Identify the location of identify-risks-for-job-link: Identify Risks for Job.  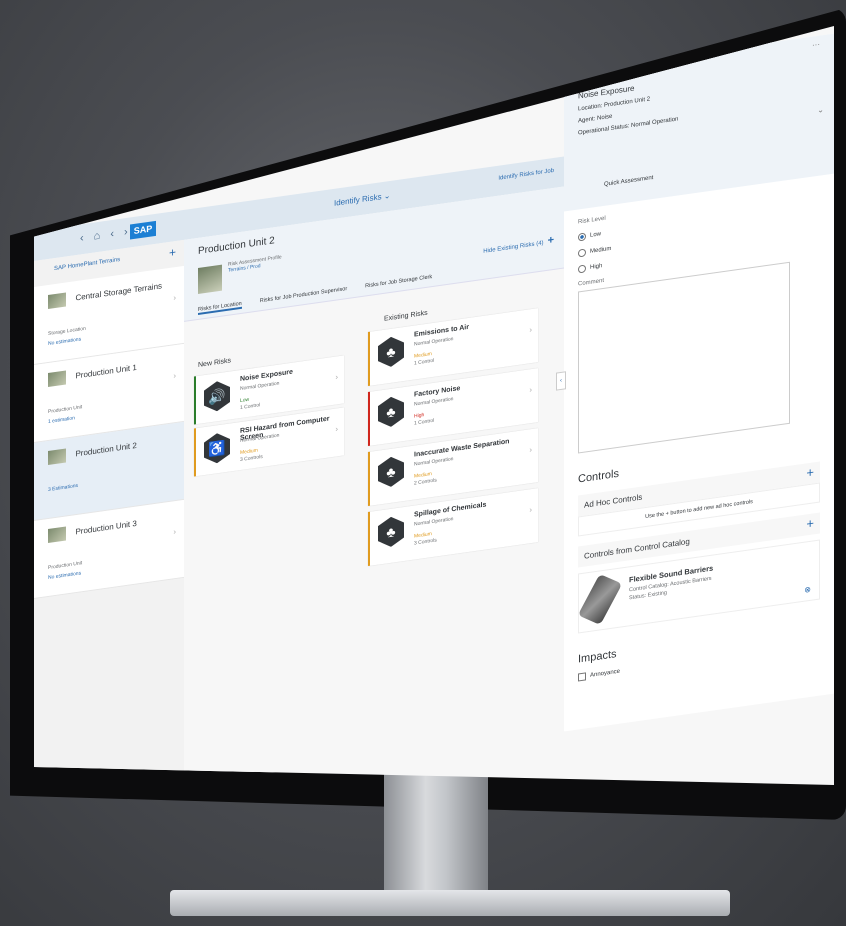
(526, 175).